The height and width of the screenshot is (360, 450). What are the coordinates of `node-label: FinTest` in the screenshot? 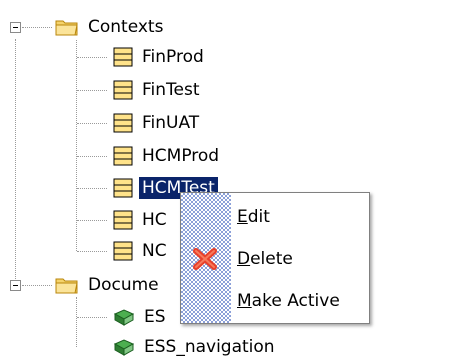 It's located at (171, 90).